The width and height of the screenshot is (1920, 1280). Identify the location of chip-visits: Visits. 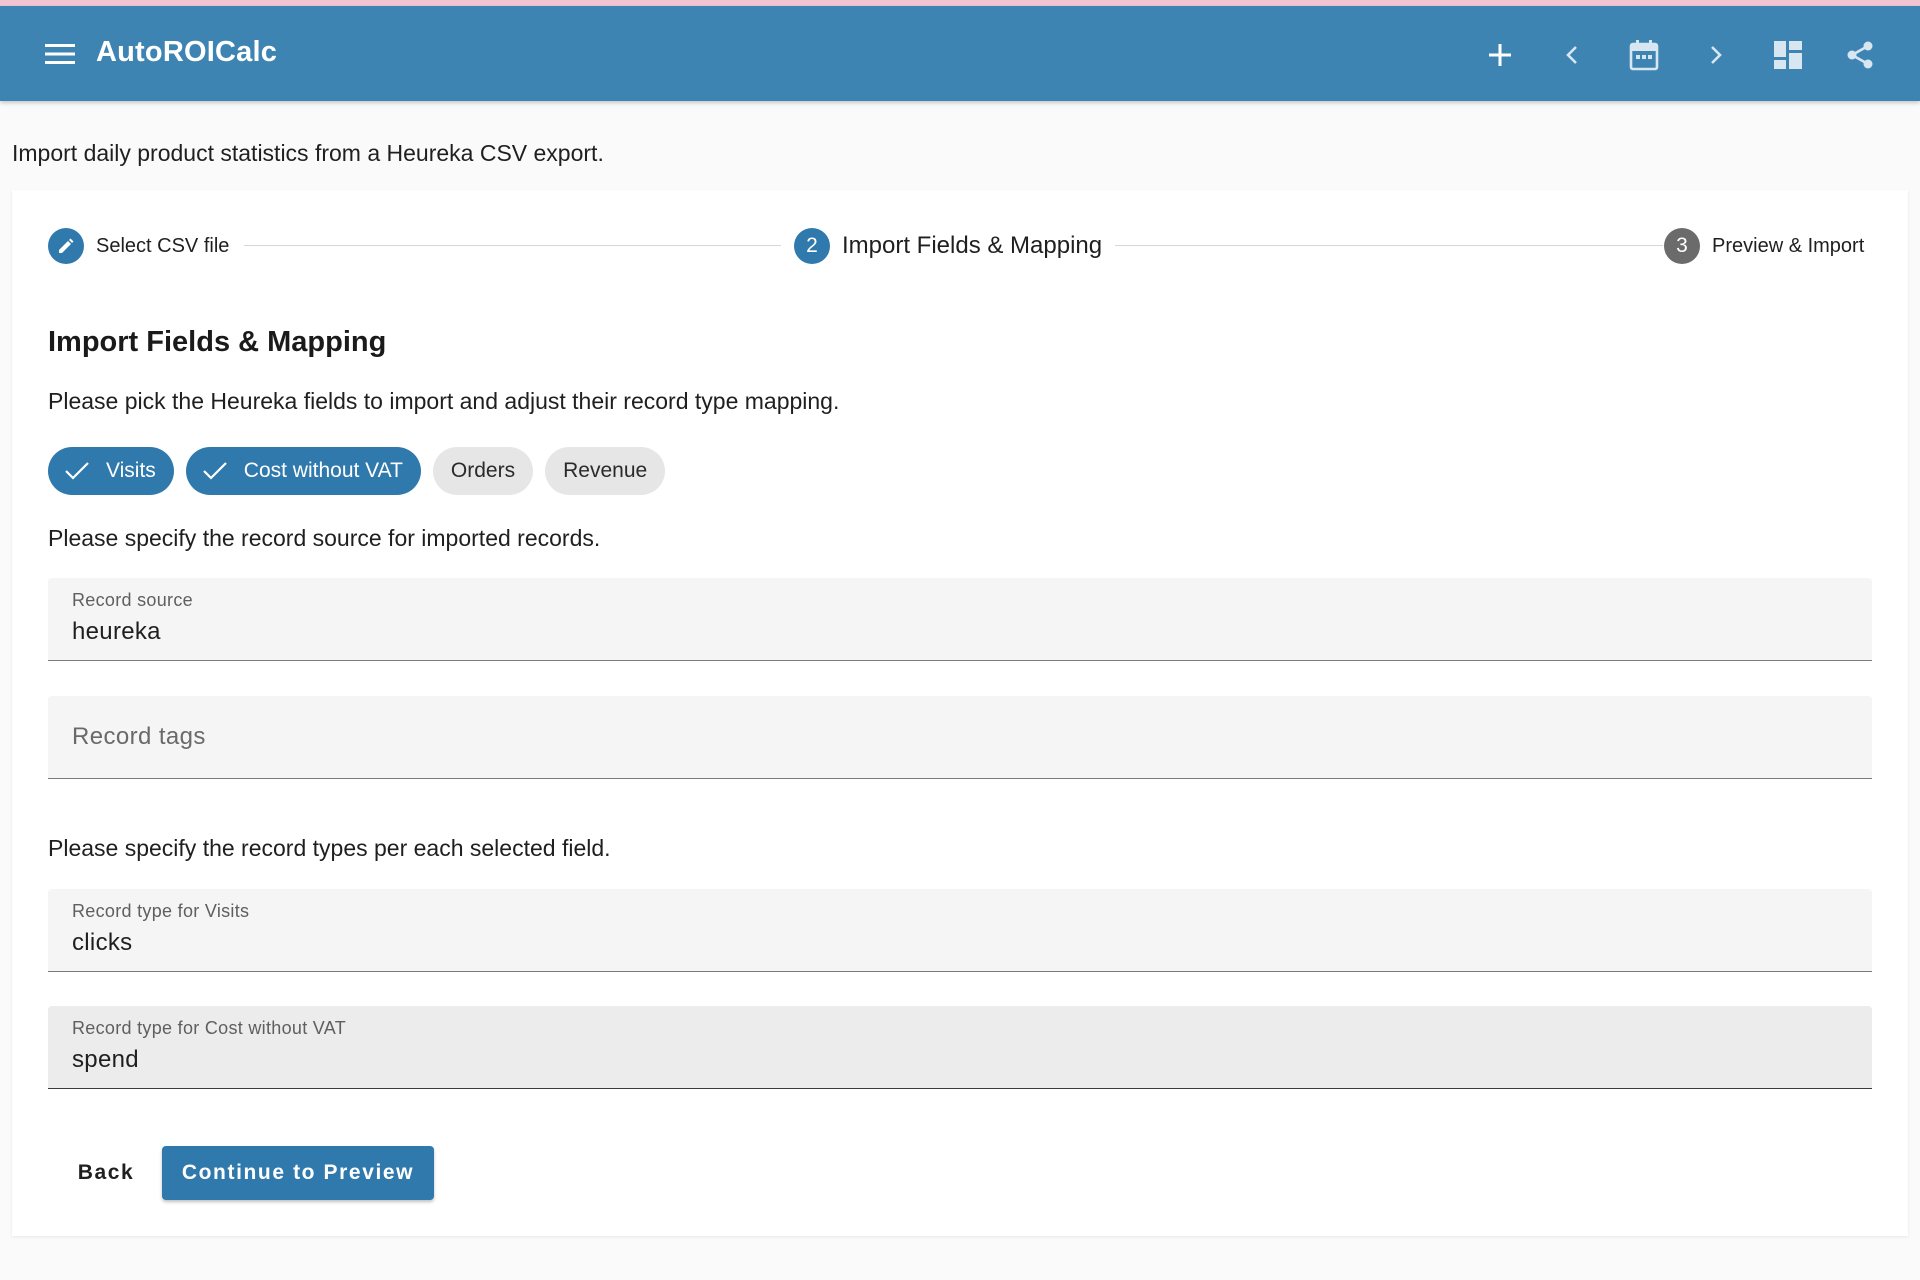
(111, 471).